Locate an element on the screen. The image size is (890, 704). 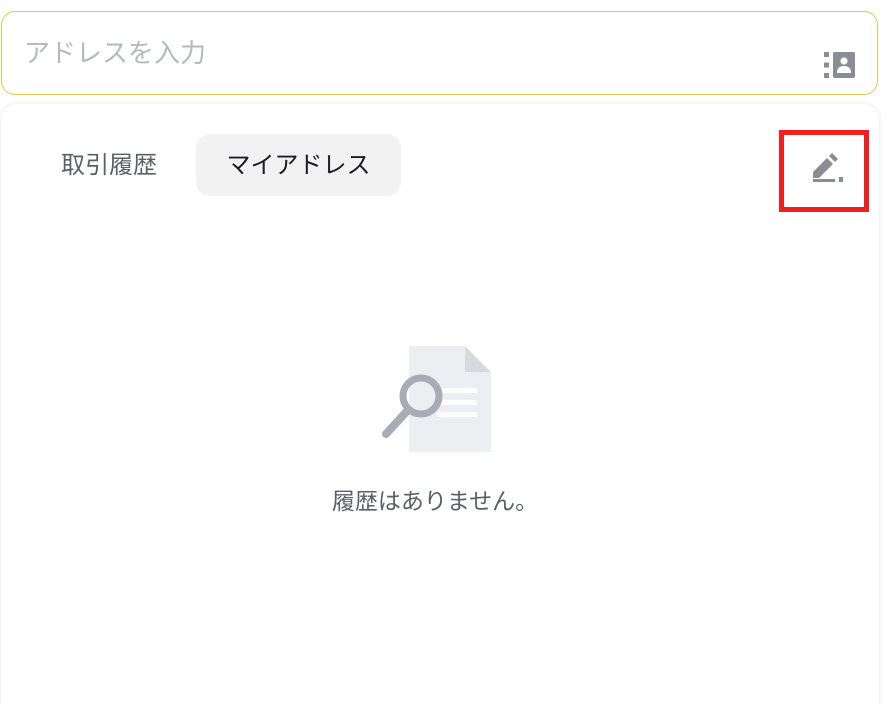
address-book-icon is located at coordinates (840, 65).